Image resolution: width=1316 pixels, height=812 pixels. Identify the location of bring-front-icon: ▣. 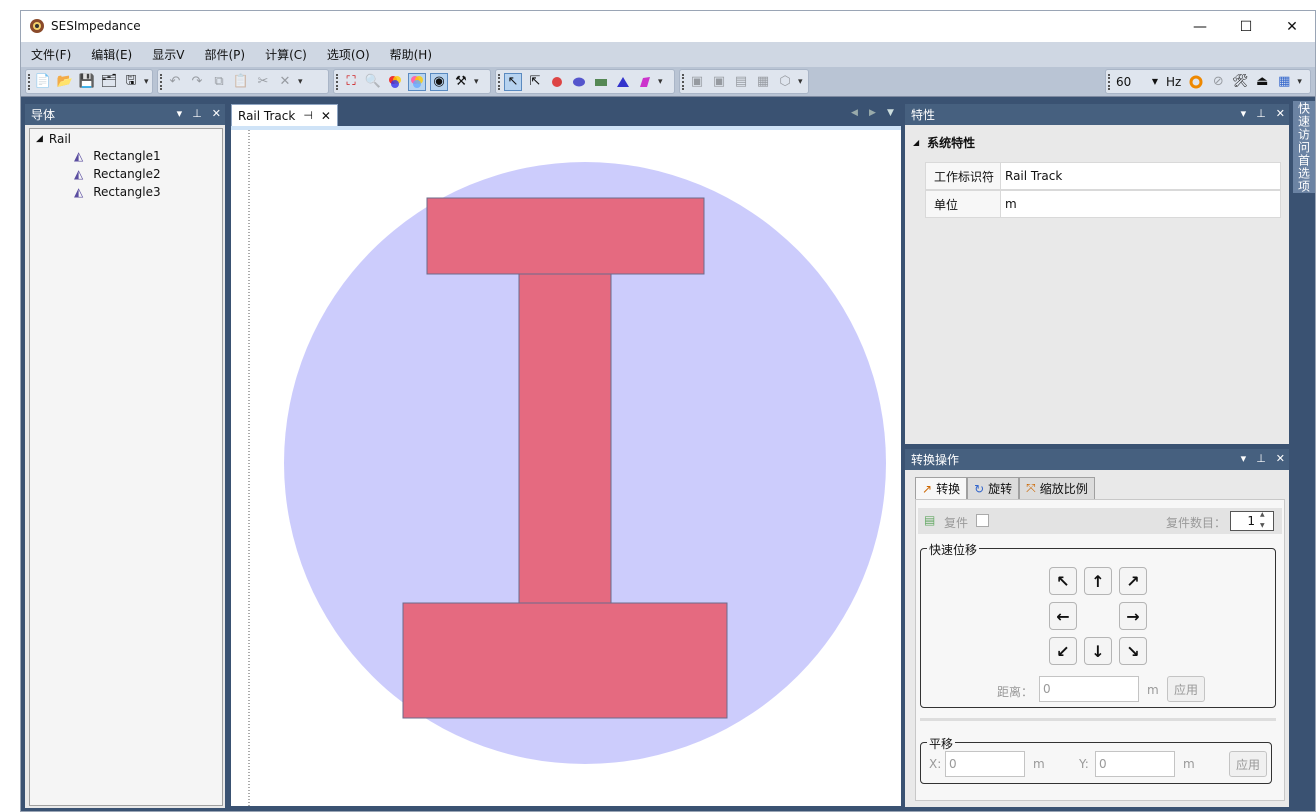
(697, 82).